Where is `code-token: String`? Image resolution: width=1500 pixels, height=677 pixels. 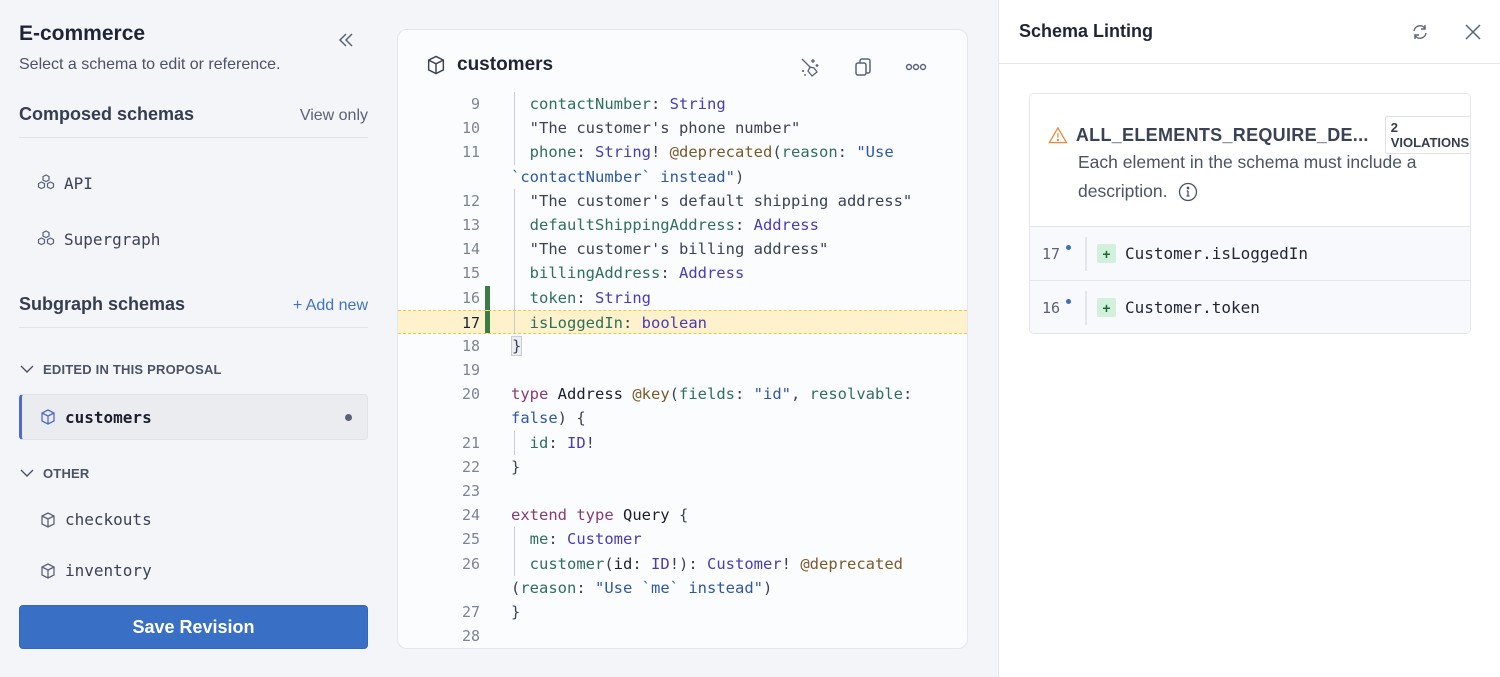 code-token: String is located at coordinates (697, 104).